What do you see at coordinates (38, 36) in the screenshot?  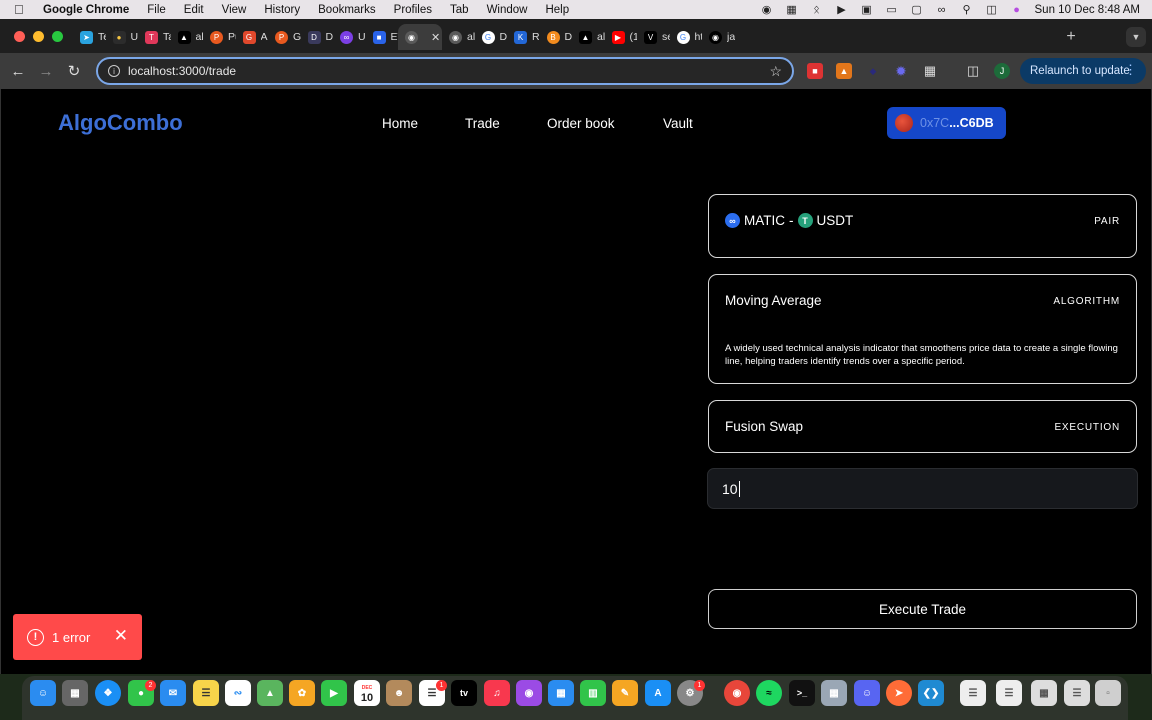 I see `minimize-window-button` at bounding box center [38, 36].